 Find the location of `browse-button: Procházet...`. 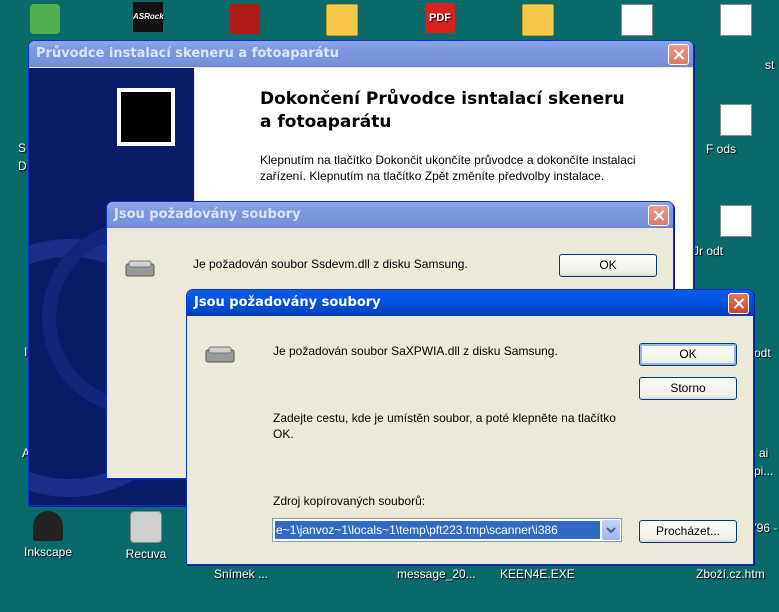

browse-button: Procházet... is located at coordinates (688, 531).